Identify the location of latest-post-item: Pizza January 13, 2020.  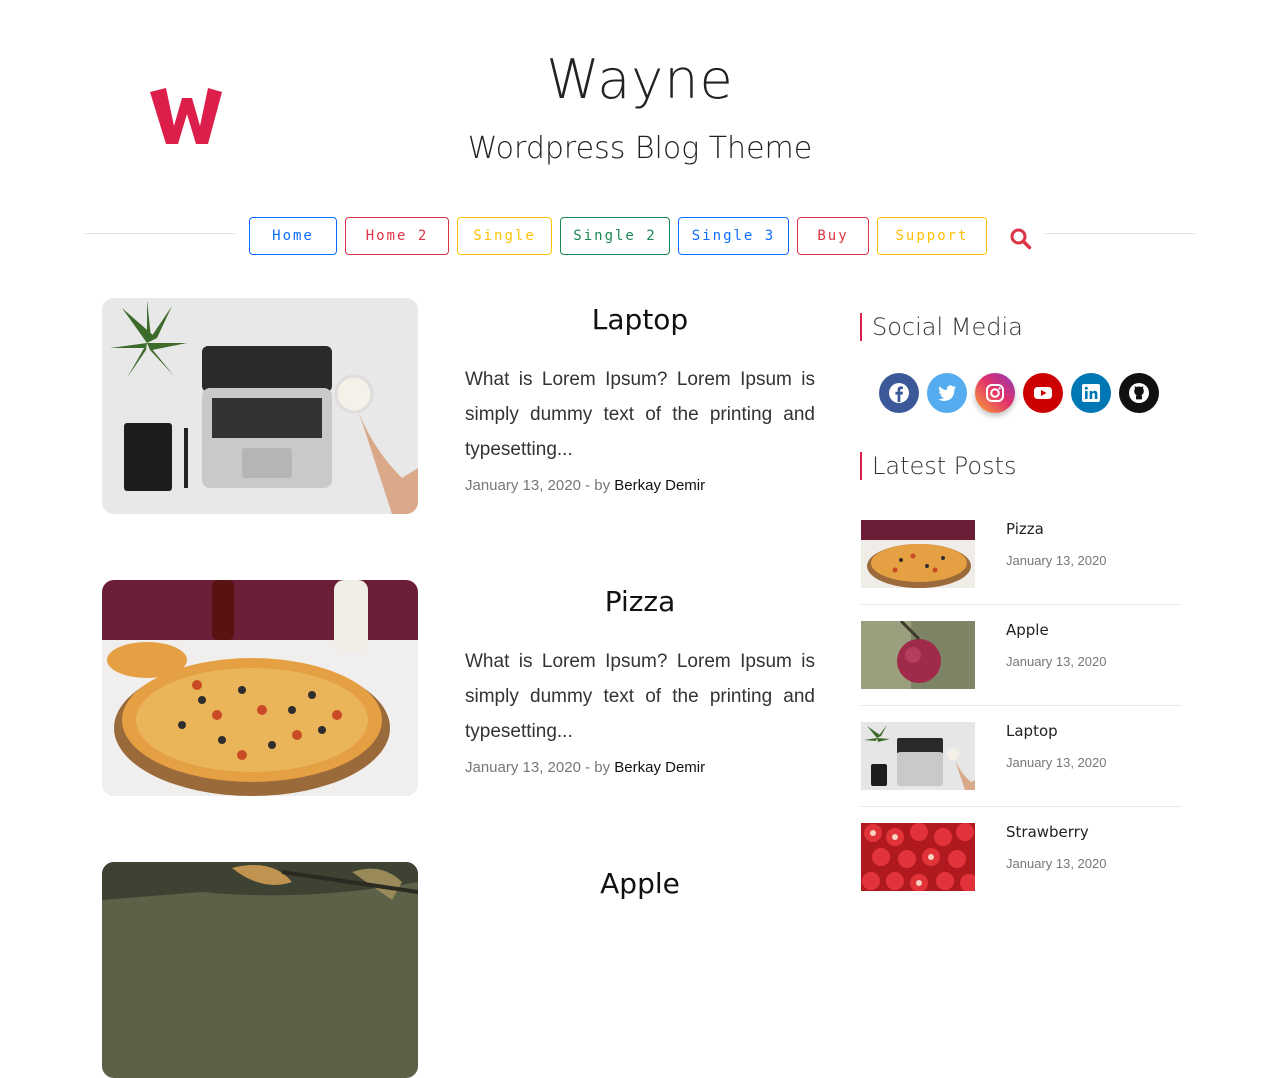
(1021, 554).